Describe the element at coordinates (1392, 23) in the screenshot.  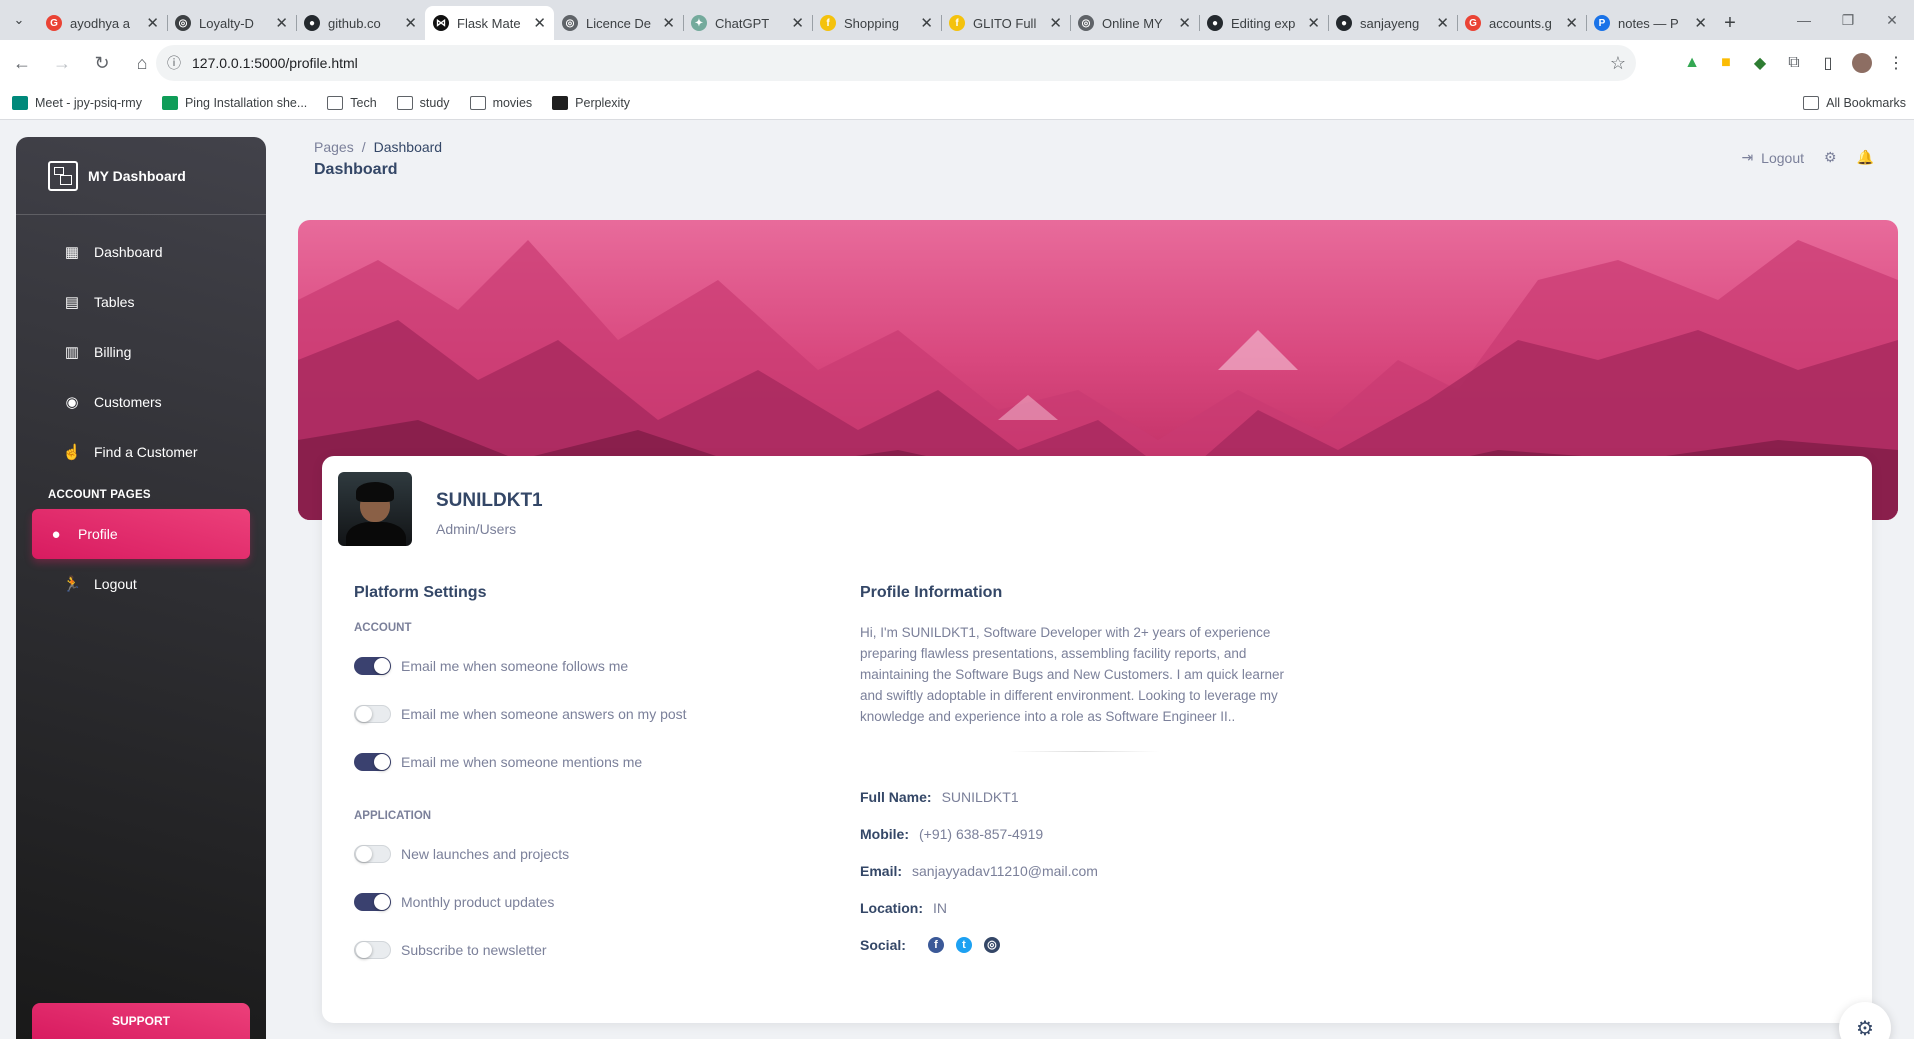
I see `browser-tab: ● sanjayeng ✕` at that location.